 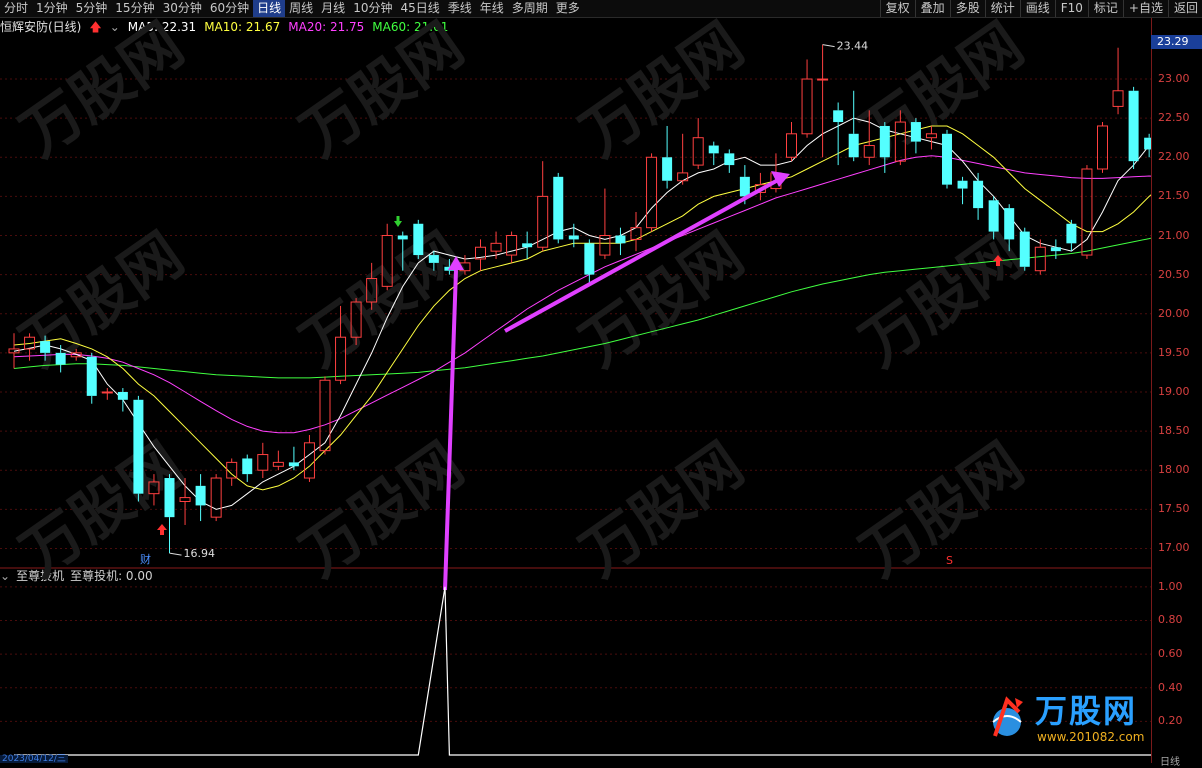 I want to click on sell-arrow-icon, so click(x=398, y=221).